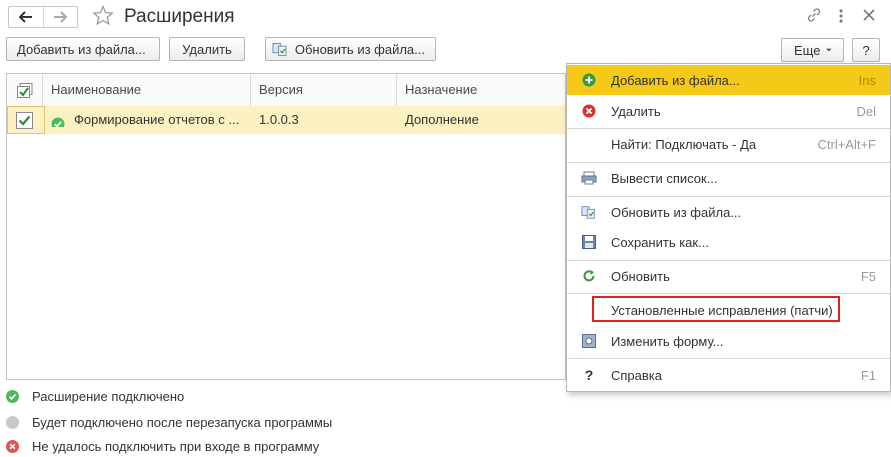 The width and height of the screenshot is (891, 457). I want to click on column-header-name: Наименование, so click(146, 90).